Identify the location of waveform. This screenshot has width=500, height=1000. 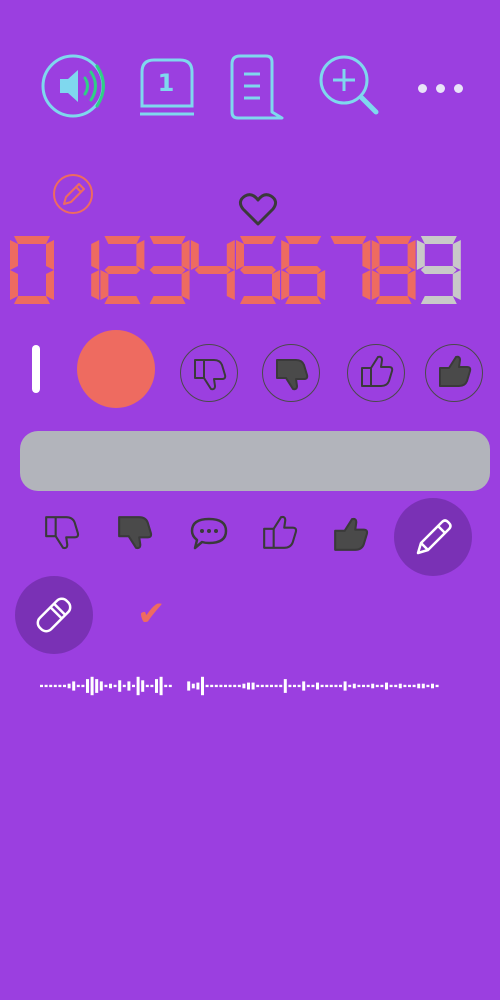
(243, 686).